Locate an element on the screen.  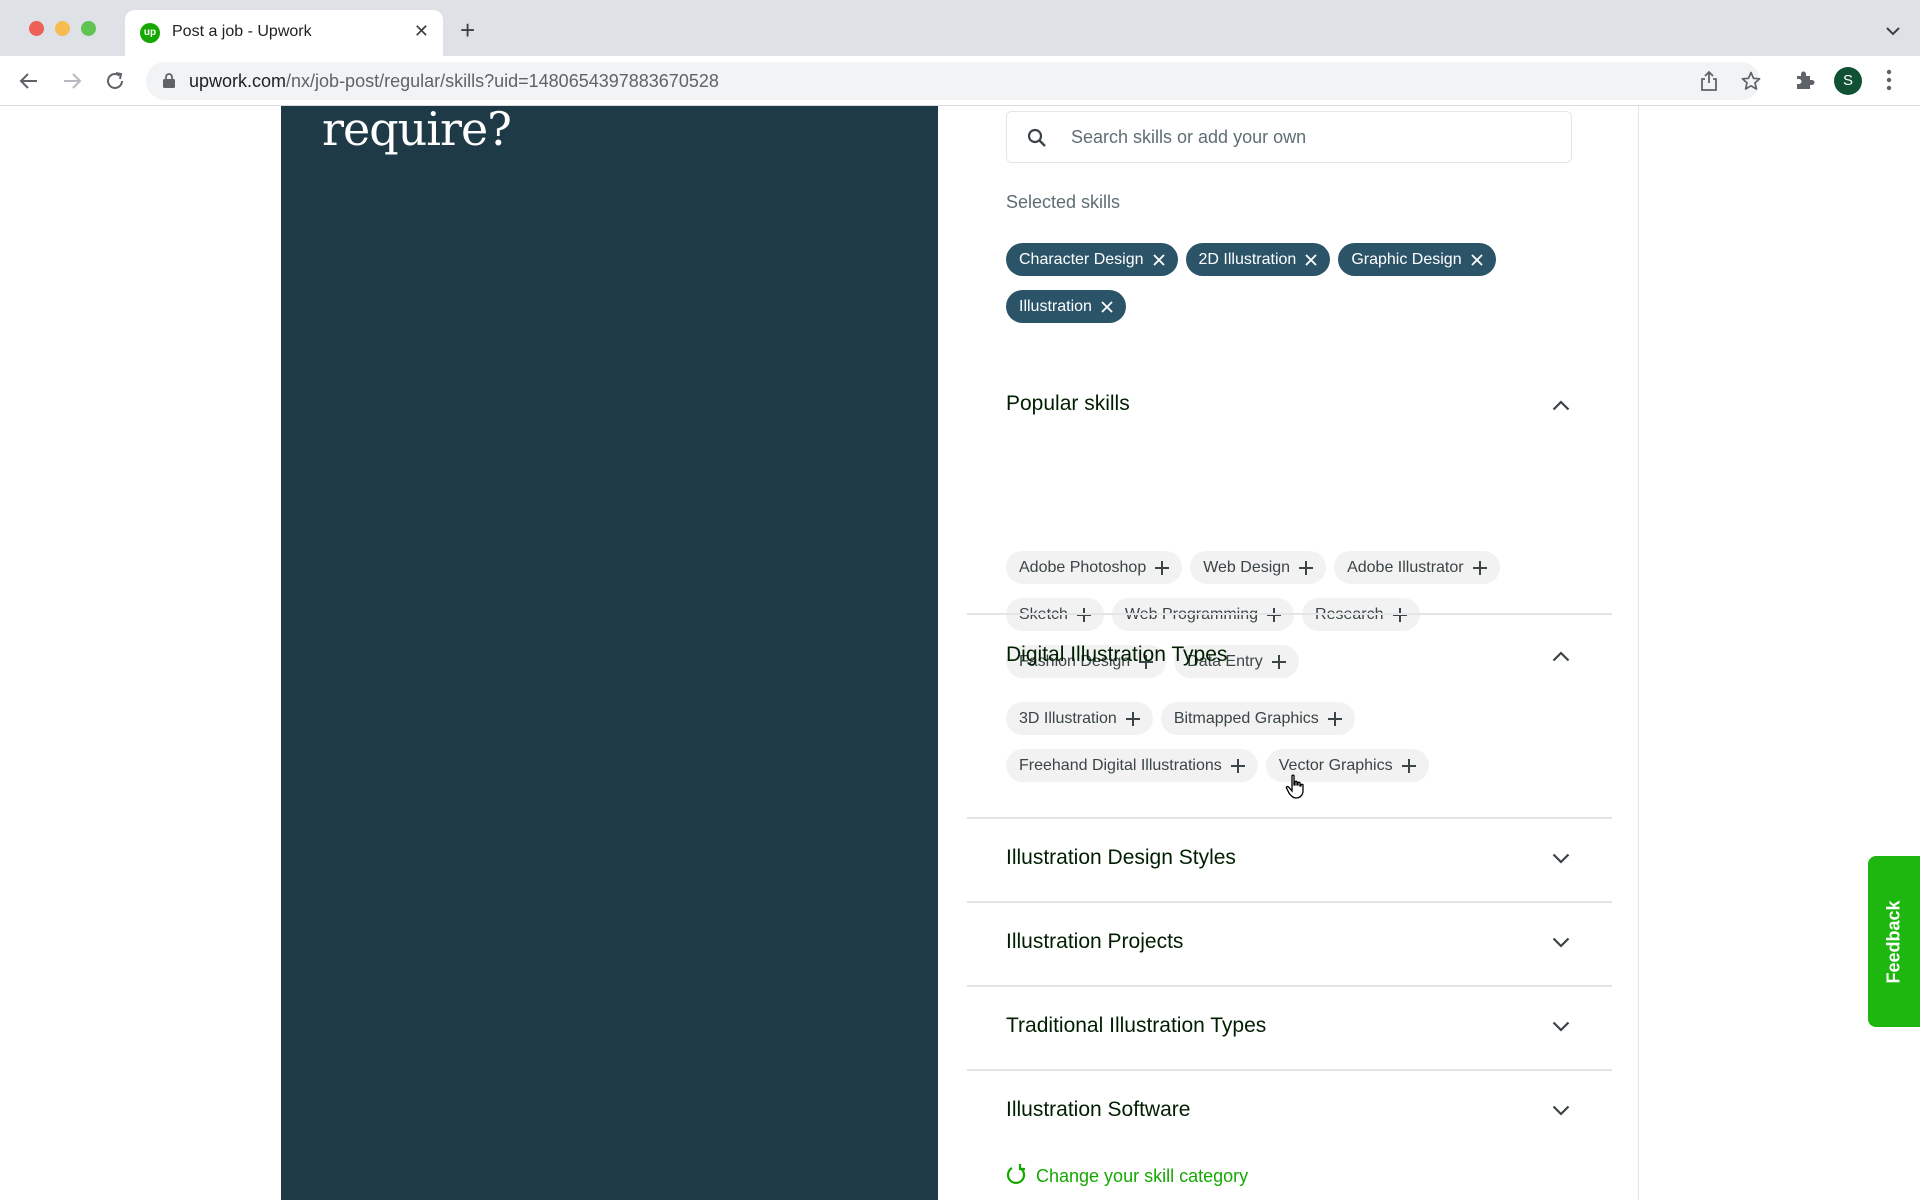
window-minimize-button is located at coordinates (62, 28).